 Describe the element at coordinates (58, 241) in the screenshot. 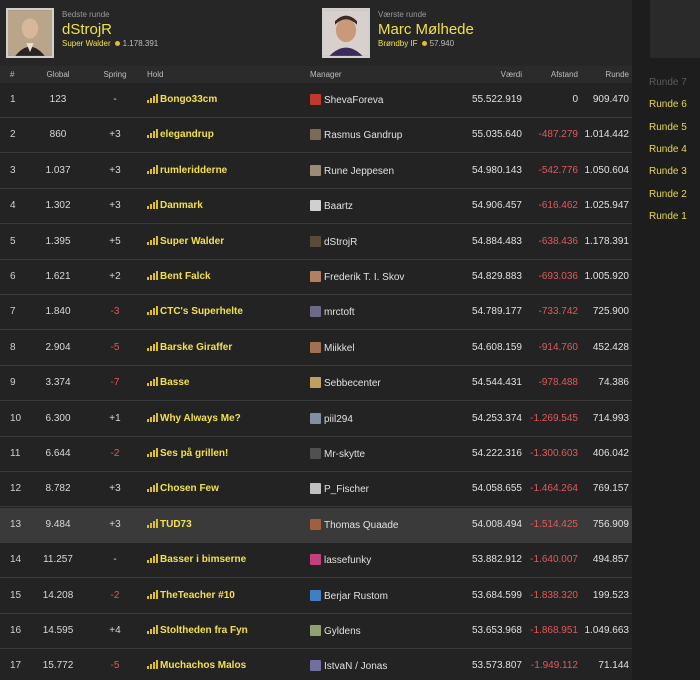

I see `global-cell: 1.395` at that location.